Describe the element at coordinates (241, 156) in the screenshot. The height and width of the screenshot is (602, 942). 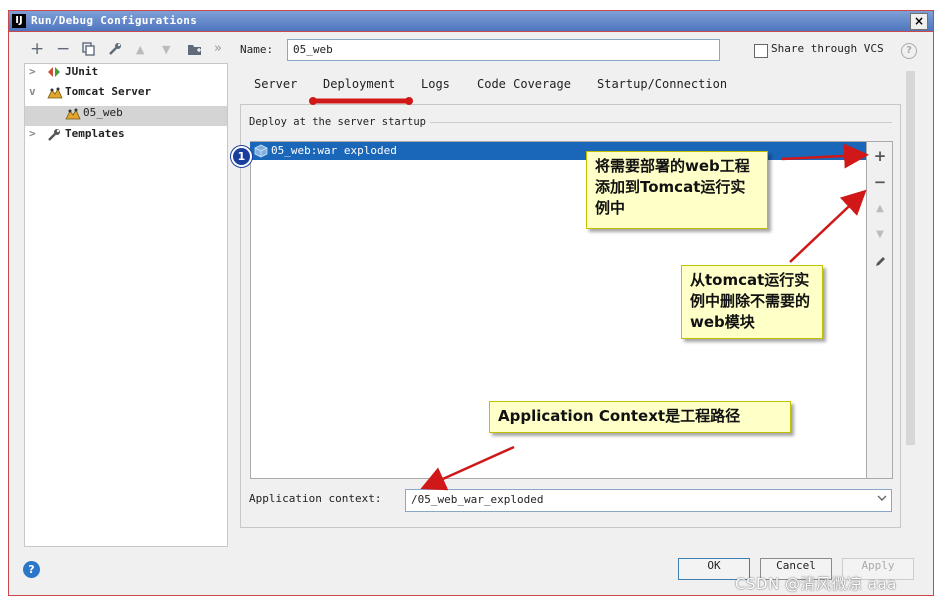
I see `step-badge: 1` at that location.